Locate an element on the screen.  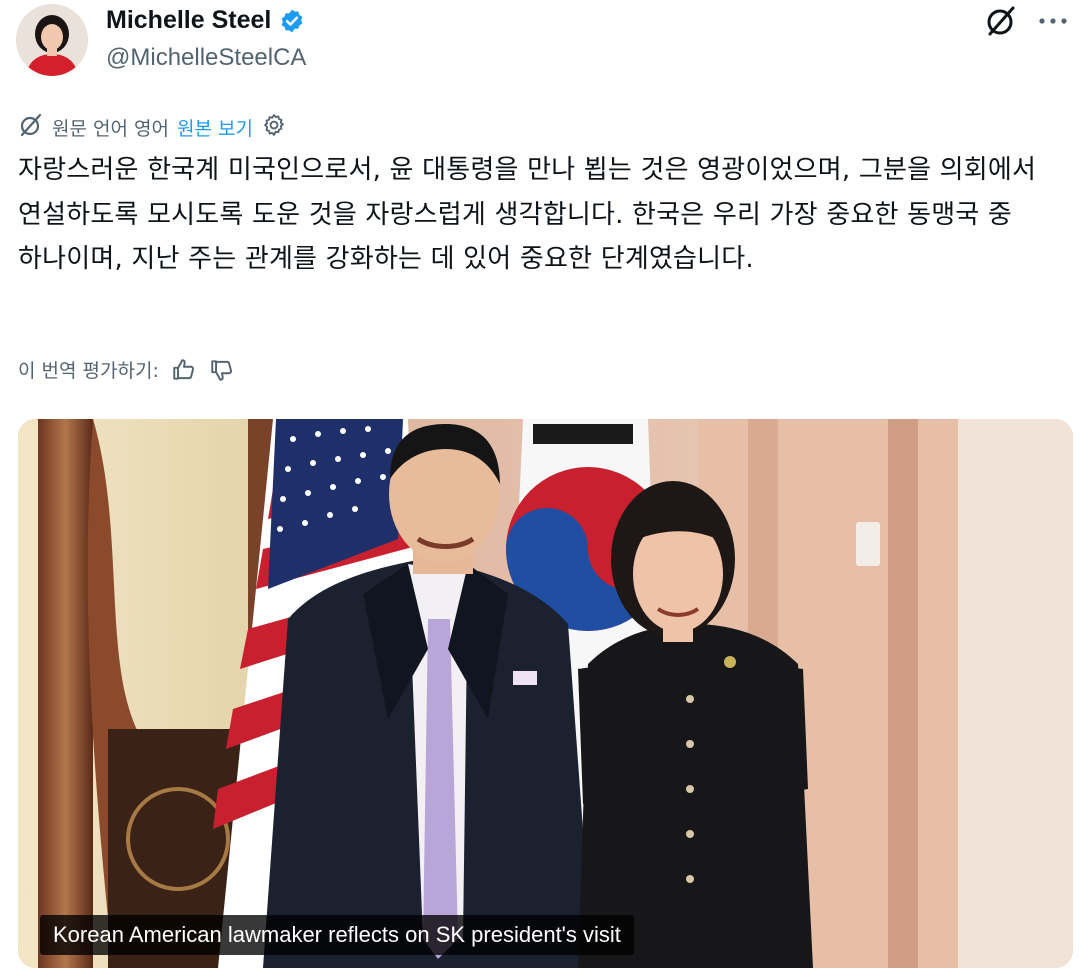
translation-source-label: 원문 언어 영어 is located at coordinates (110, 129).